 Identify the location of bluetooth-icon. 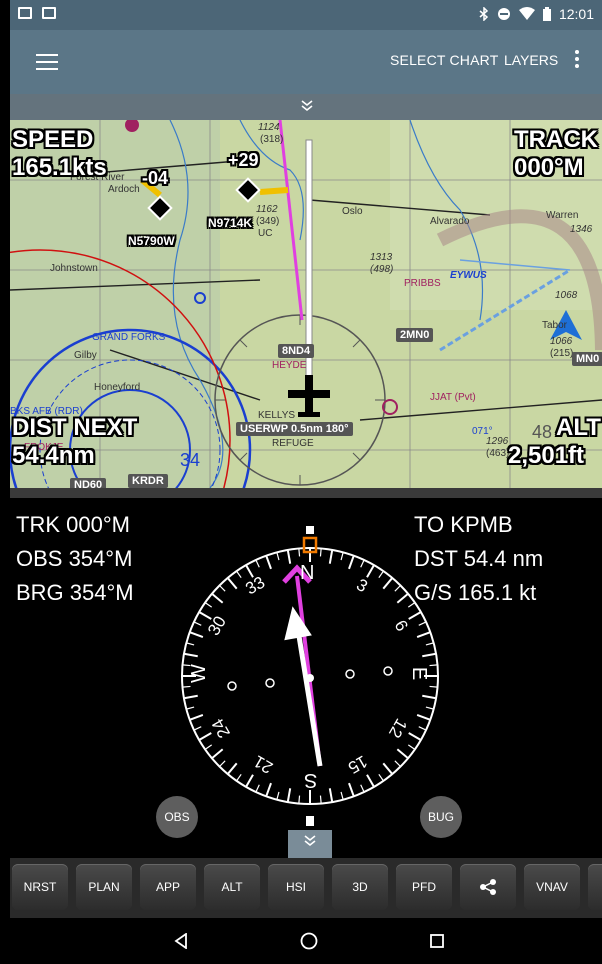
(484, 14).